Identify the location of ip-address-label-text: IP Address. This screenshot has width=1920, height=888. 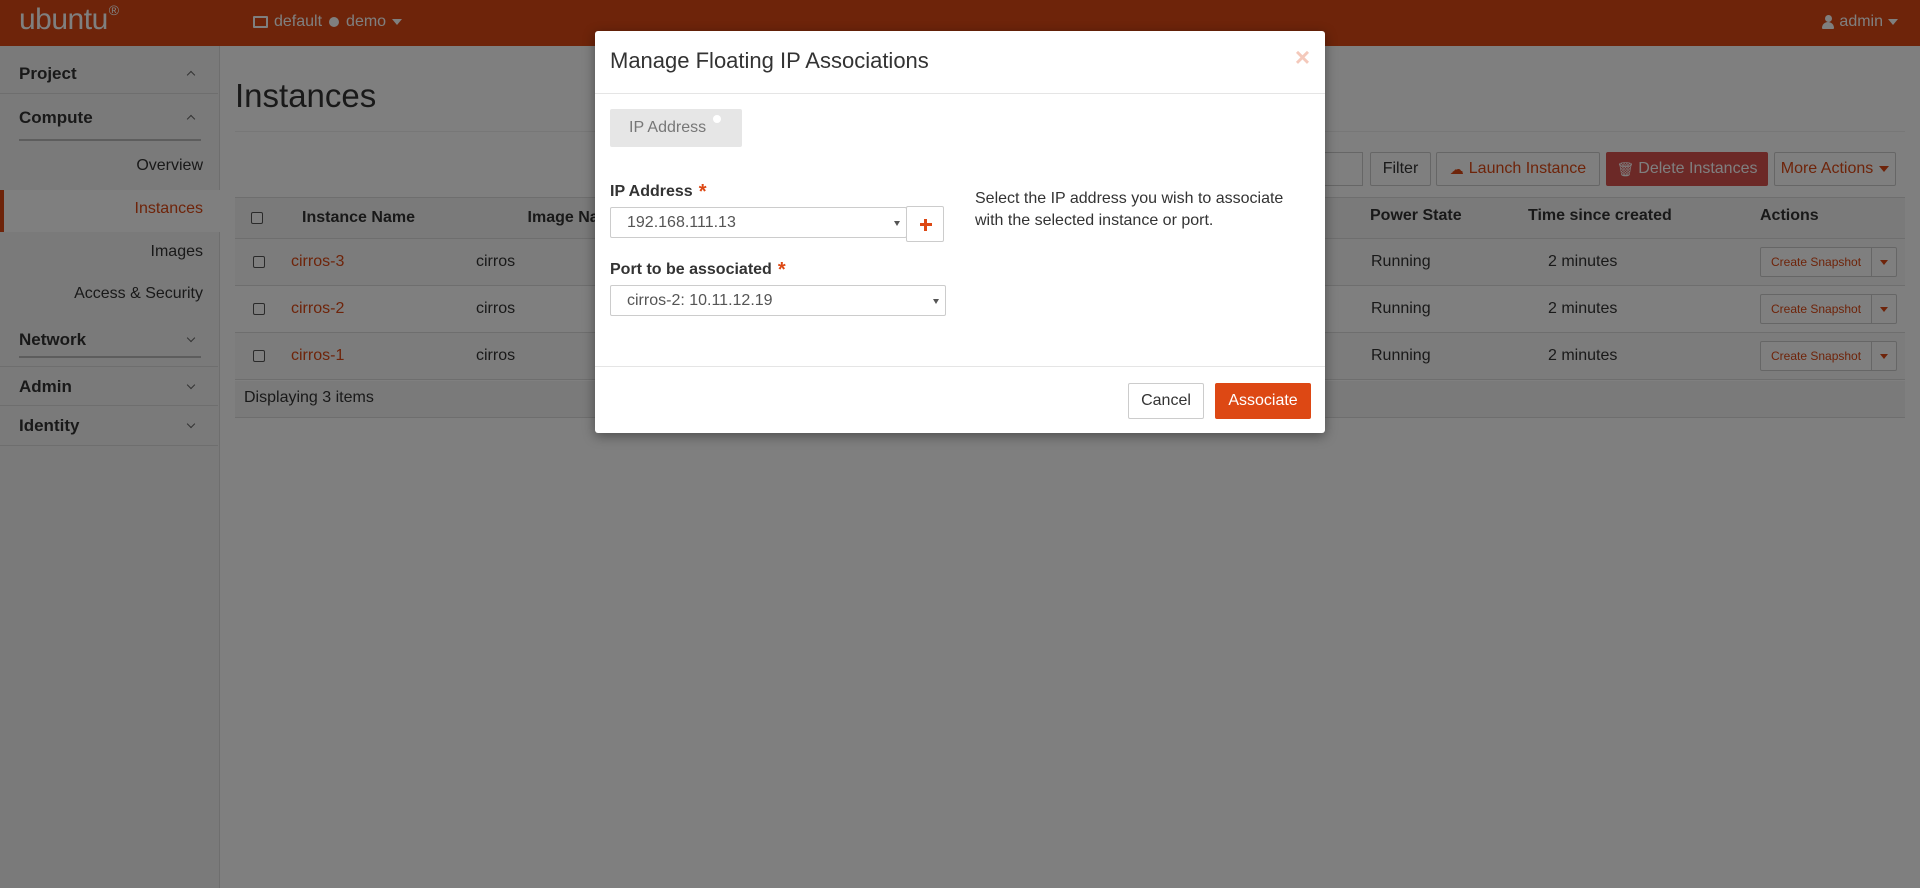
(651, 191).